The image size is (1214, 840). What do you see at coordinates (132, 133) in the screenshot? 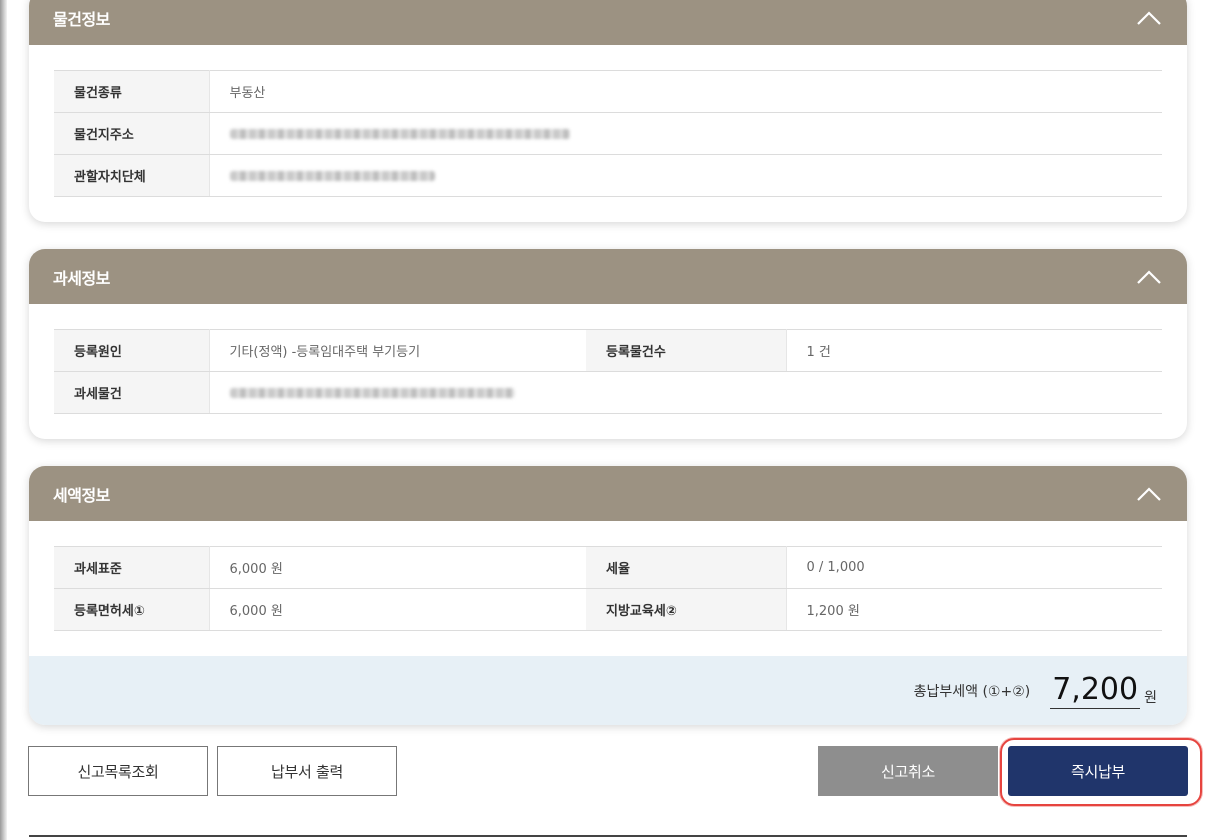
I see `property-address-label: 물건지주소` at bounding box center [132, 133].